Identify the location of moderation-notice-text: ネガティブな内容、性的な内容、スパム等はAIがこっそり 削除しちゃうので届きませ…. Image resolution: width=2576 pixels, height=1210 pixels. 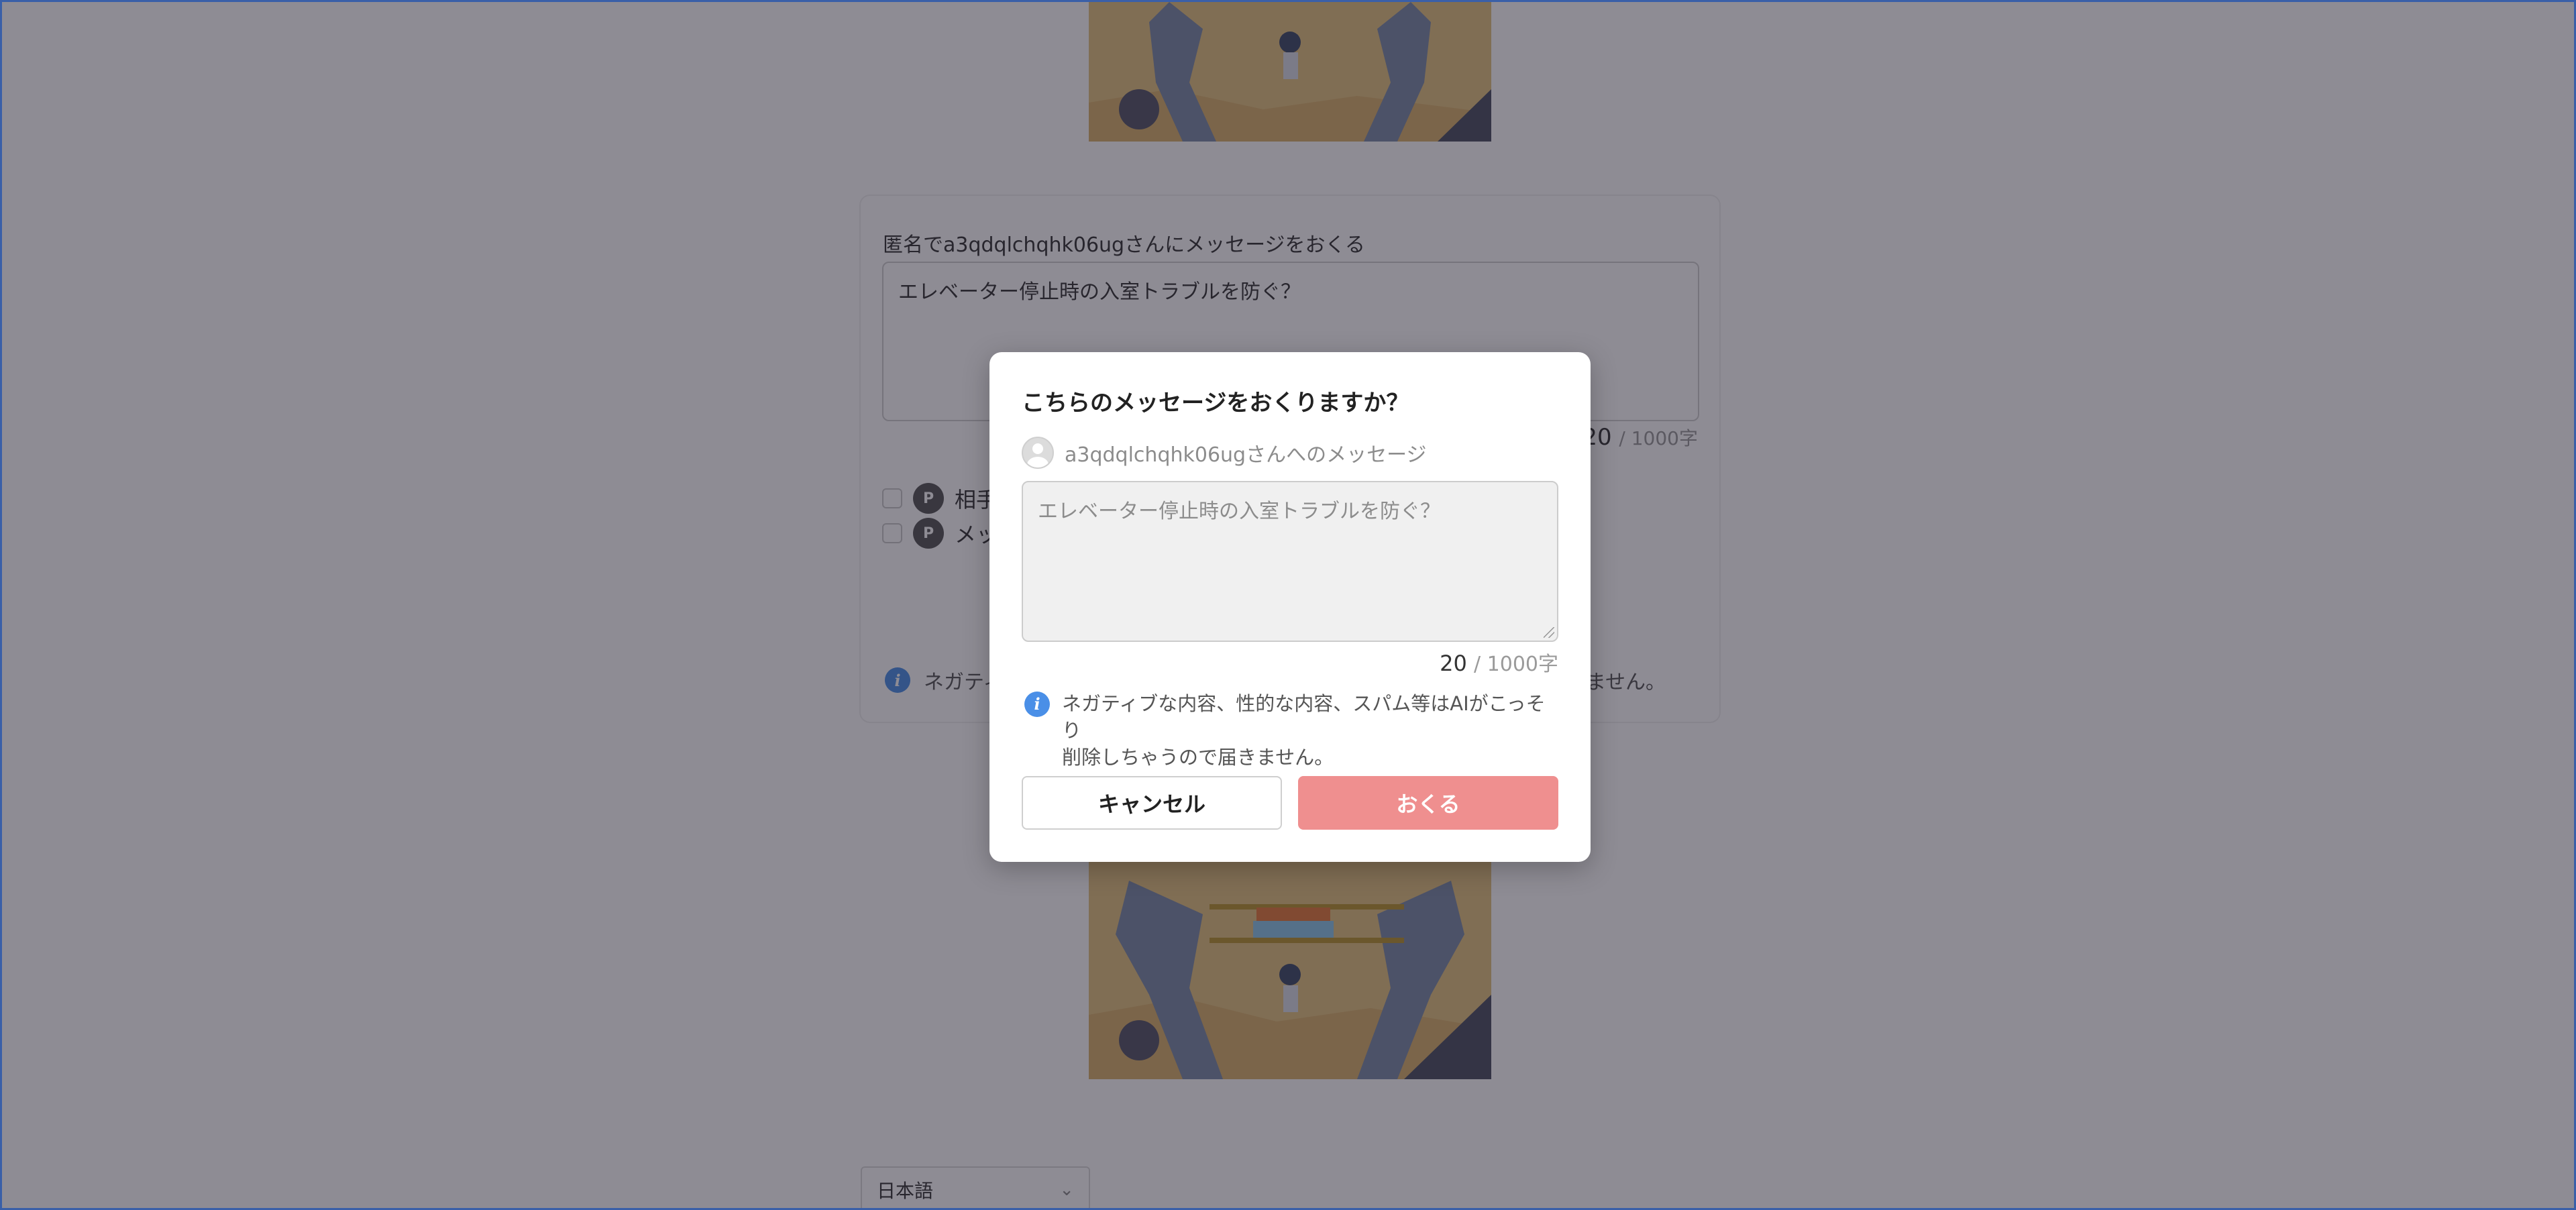
(1310, 731).